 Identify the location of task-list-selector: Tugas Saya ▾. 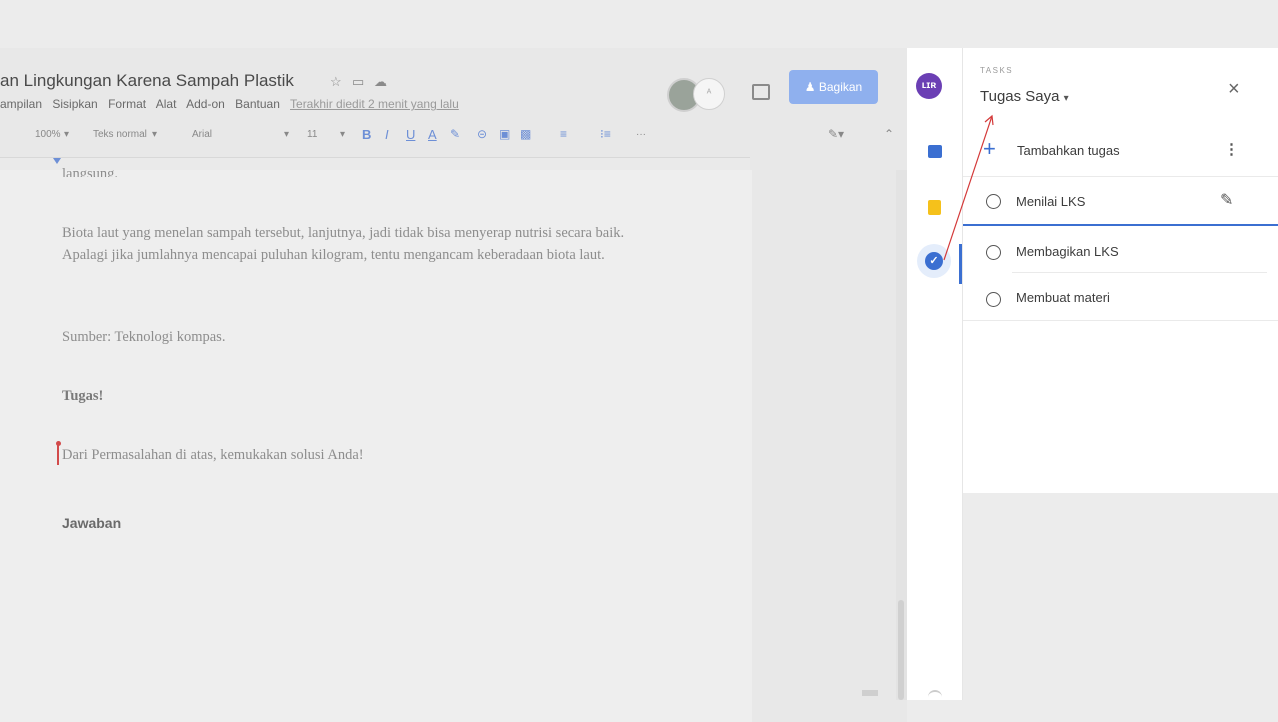
(1024, 96).